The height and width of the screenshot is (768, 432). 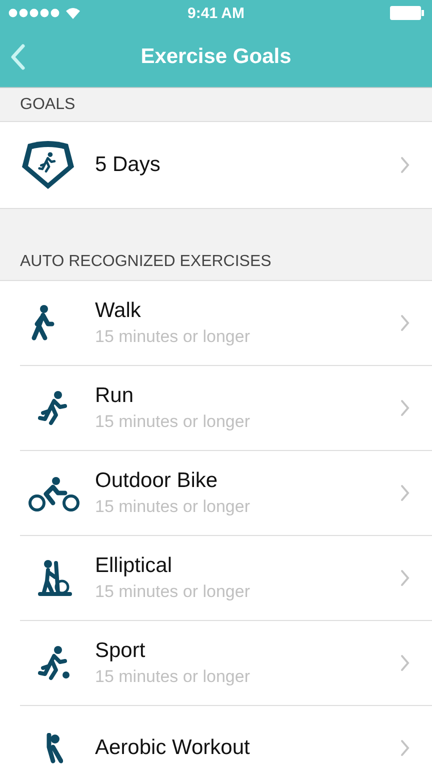 What do you see at coordinates (407, 13) in the screenshot?
I see `battery-icon` at bounding box center [407, 13].